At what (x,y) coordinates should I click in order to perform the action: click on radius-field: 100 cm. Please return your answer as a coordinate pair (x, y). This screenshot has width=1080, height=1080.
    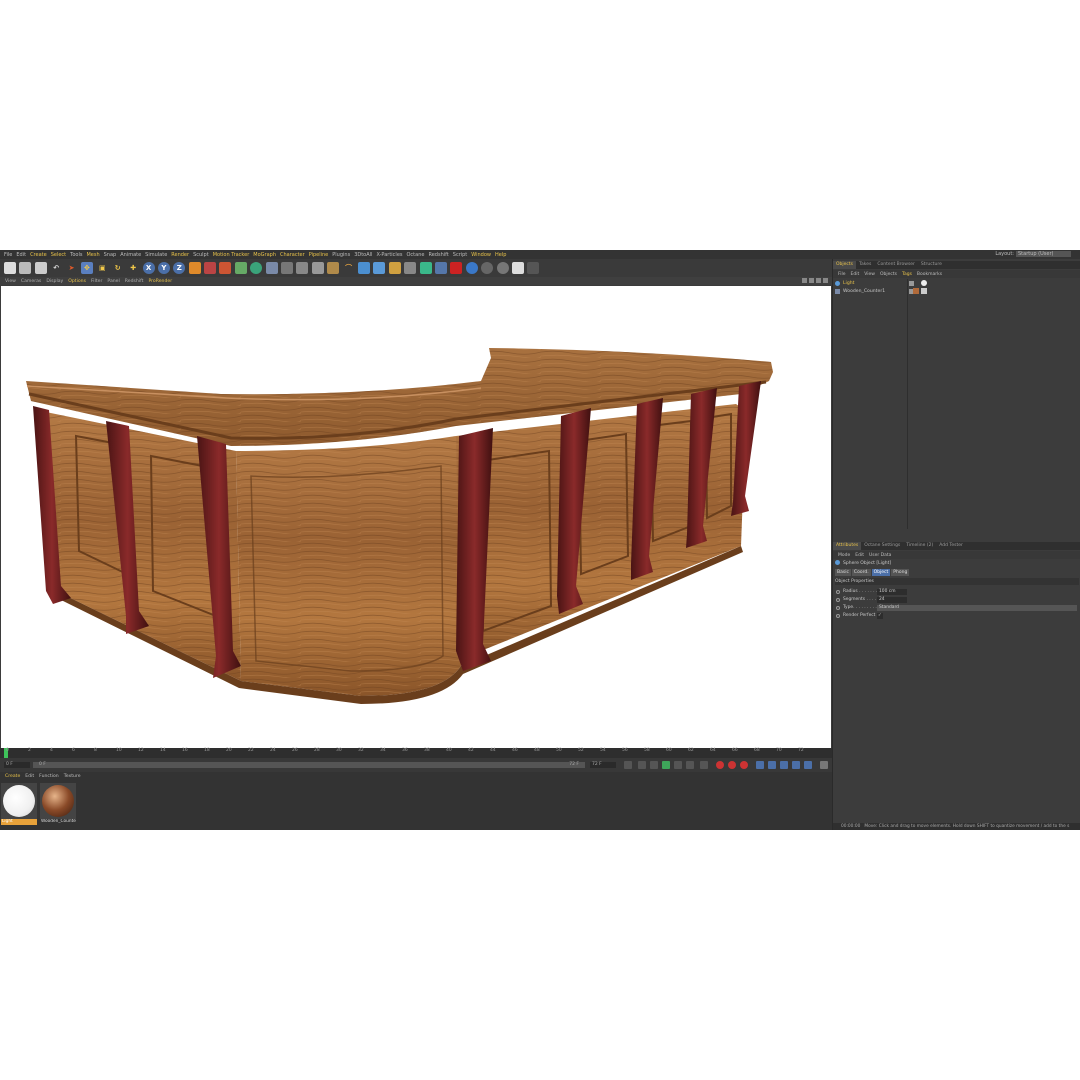
    Looking at the image, I should click on (892, 592).